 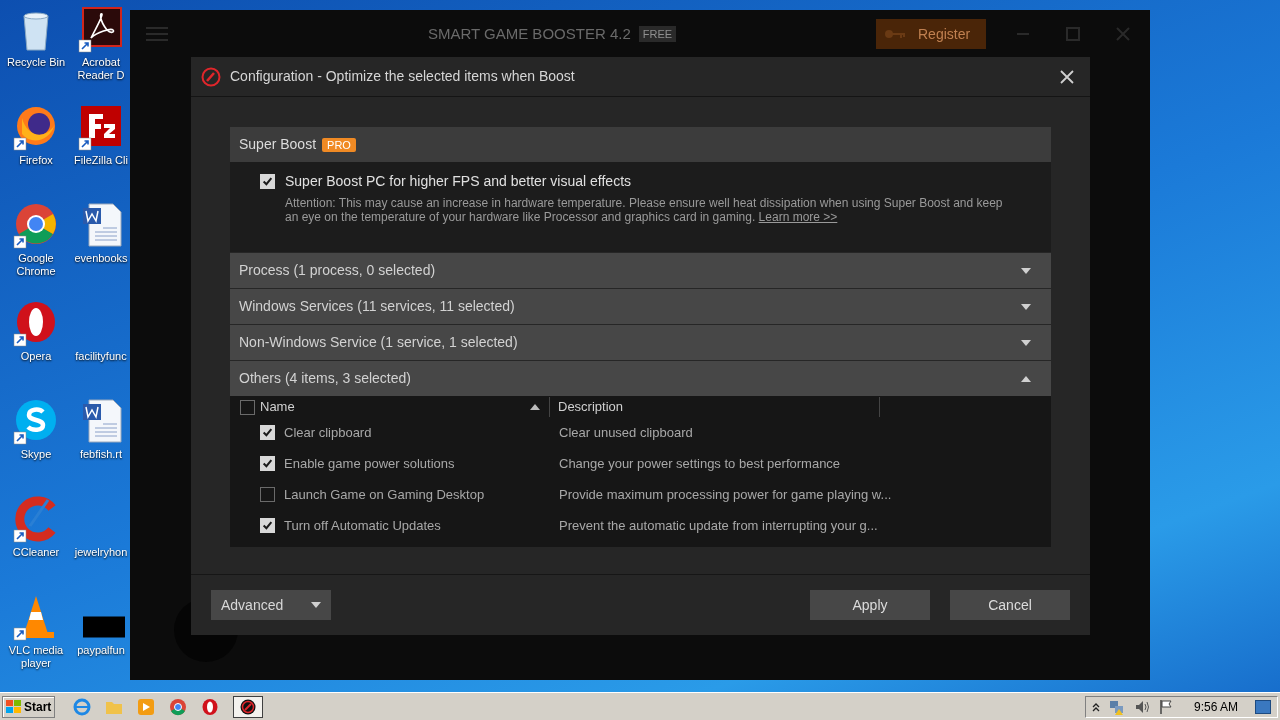 I want to click on edition-badge: FREE, so click(x=657, y=34).